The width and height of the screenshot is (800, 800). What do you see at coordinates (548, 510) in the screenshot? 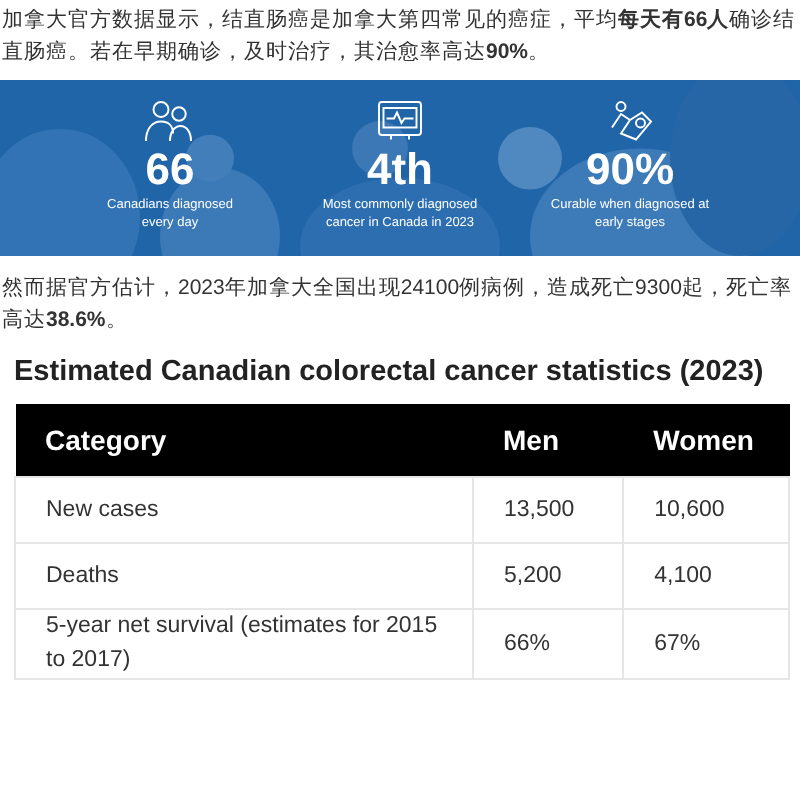
I see `table-cell: 13,500` at bounding box center [548, 510].